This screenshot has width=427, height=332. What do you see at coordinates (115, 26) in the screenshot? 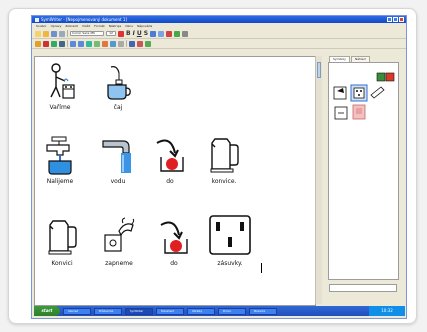
I see `menu-item-tools: Nástroje` at bounding box center [115, 26].